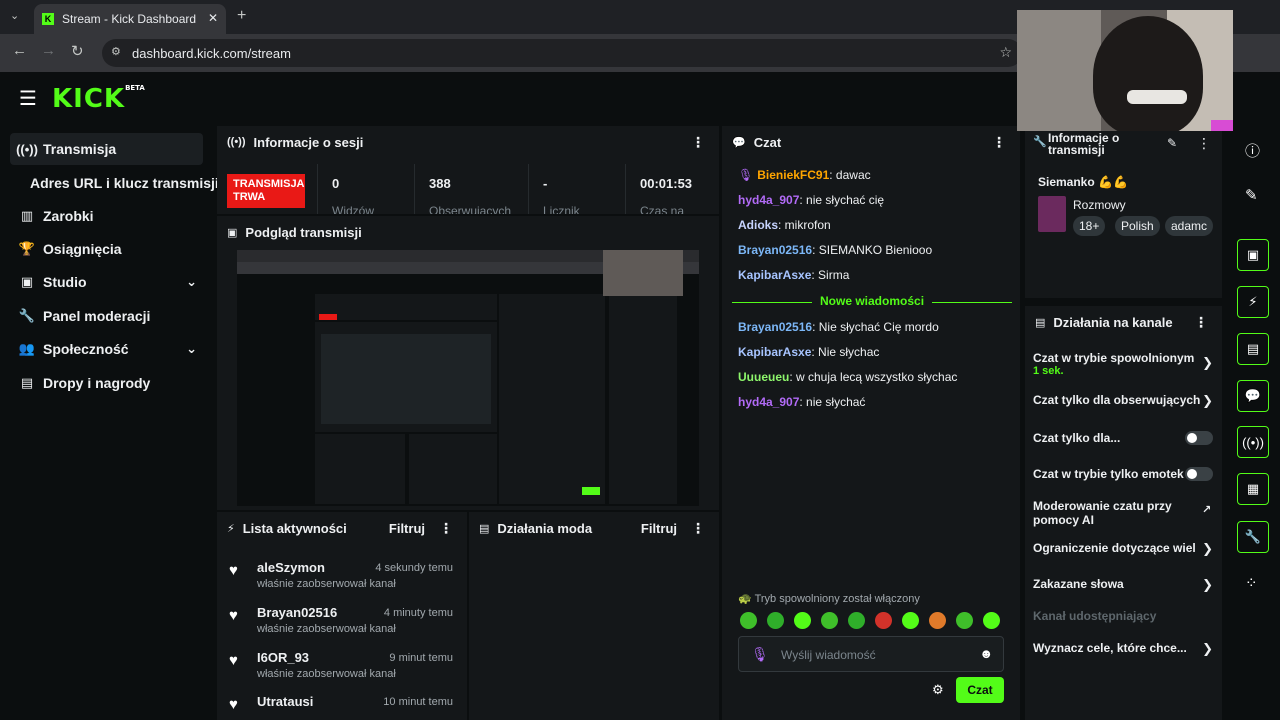 The width and height of the screenshot is (1280, 720). I want to click on channel-actions-toggle-button: ▦, so click(1253, 489).